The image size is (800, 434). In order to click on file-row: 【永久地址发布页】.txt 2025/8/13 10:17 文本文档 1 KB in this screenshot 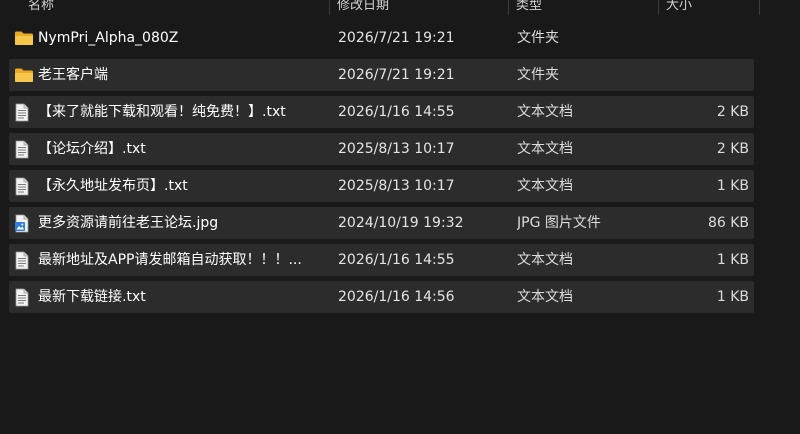, I will do `click(381, 186)`.